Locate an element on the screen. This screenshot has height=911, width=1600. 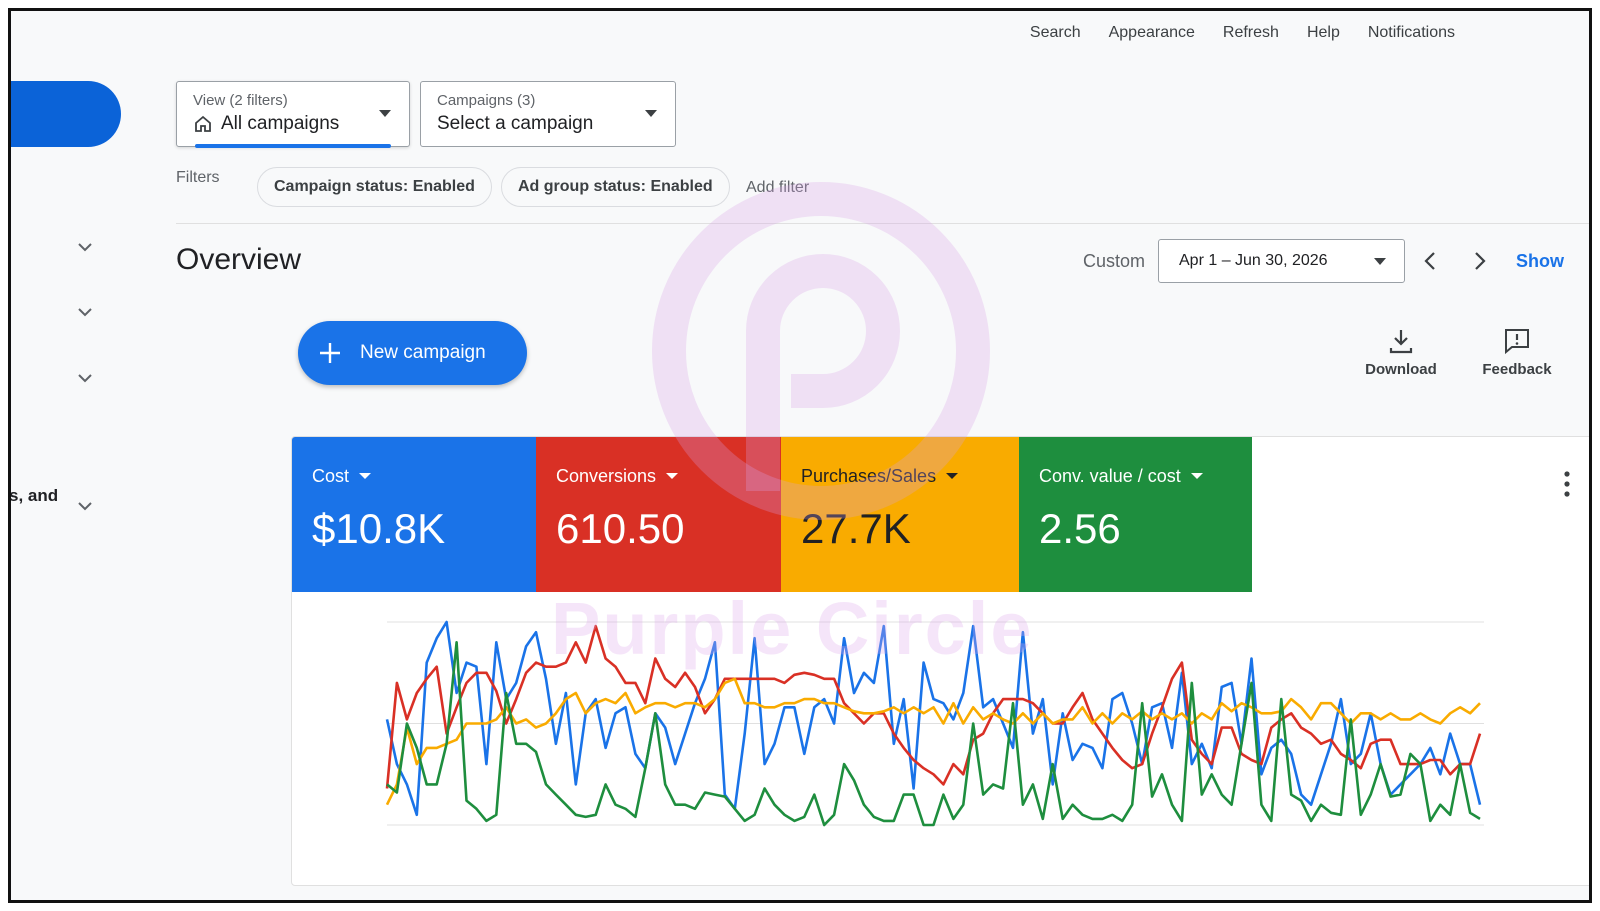
view-selector: View (2 filters) All campaigns is located at coordinates (293, 114).